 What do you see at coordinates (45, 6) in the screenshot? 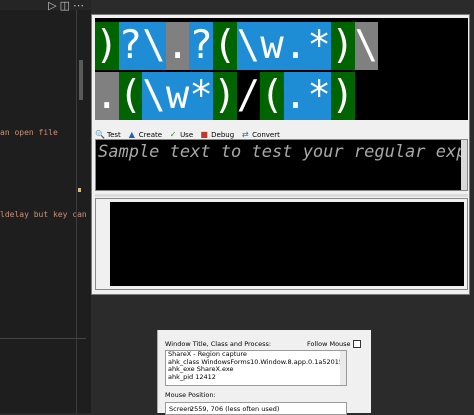
I see `editor-title-bar: ▷◫⋯` at bounding box center [45, 6].